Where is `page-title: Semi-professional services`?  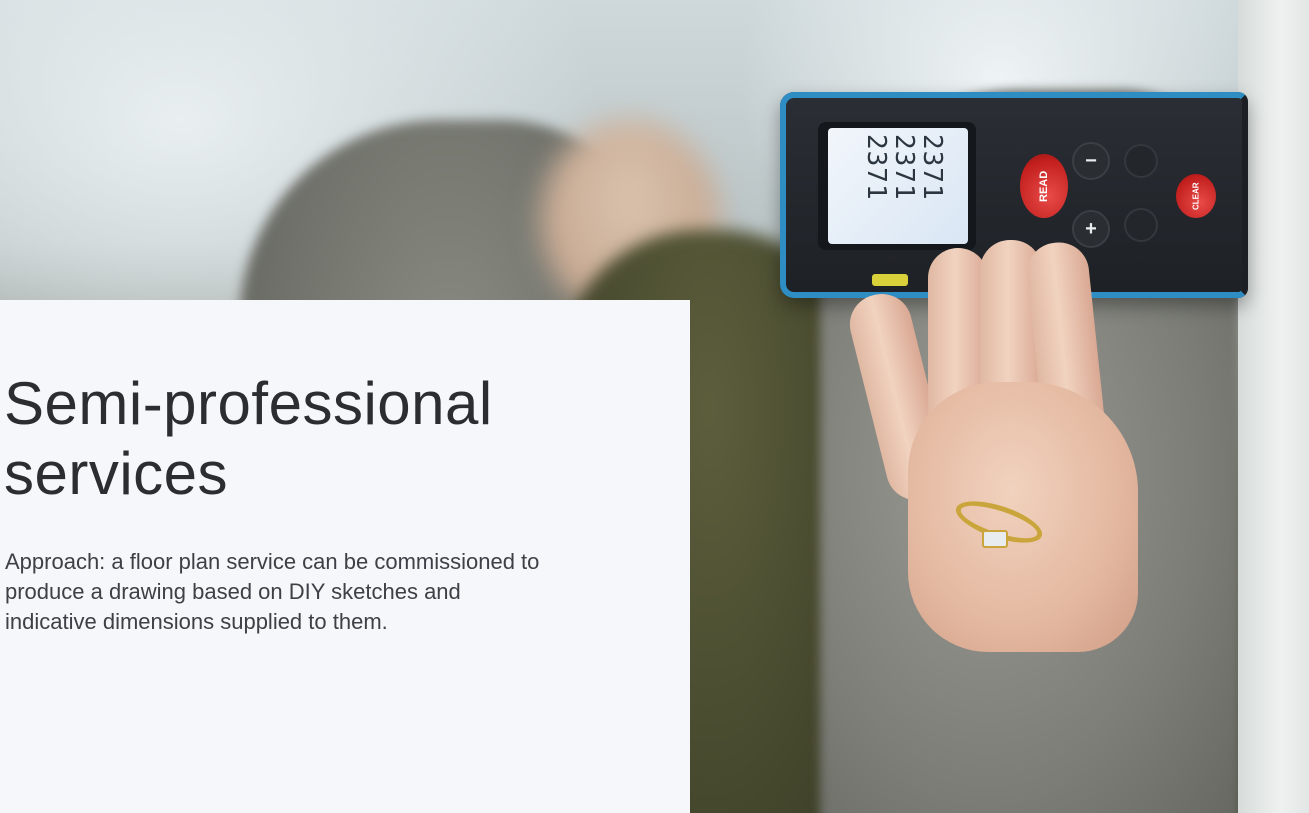
page-title: Semi-professional services is located at coordinates (344, 439).